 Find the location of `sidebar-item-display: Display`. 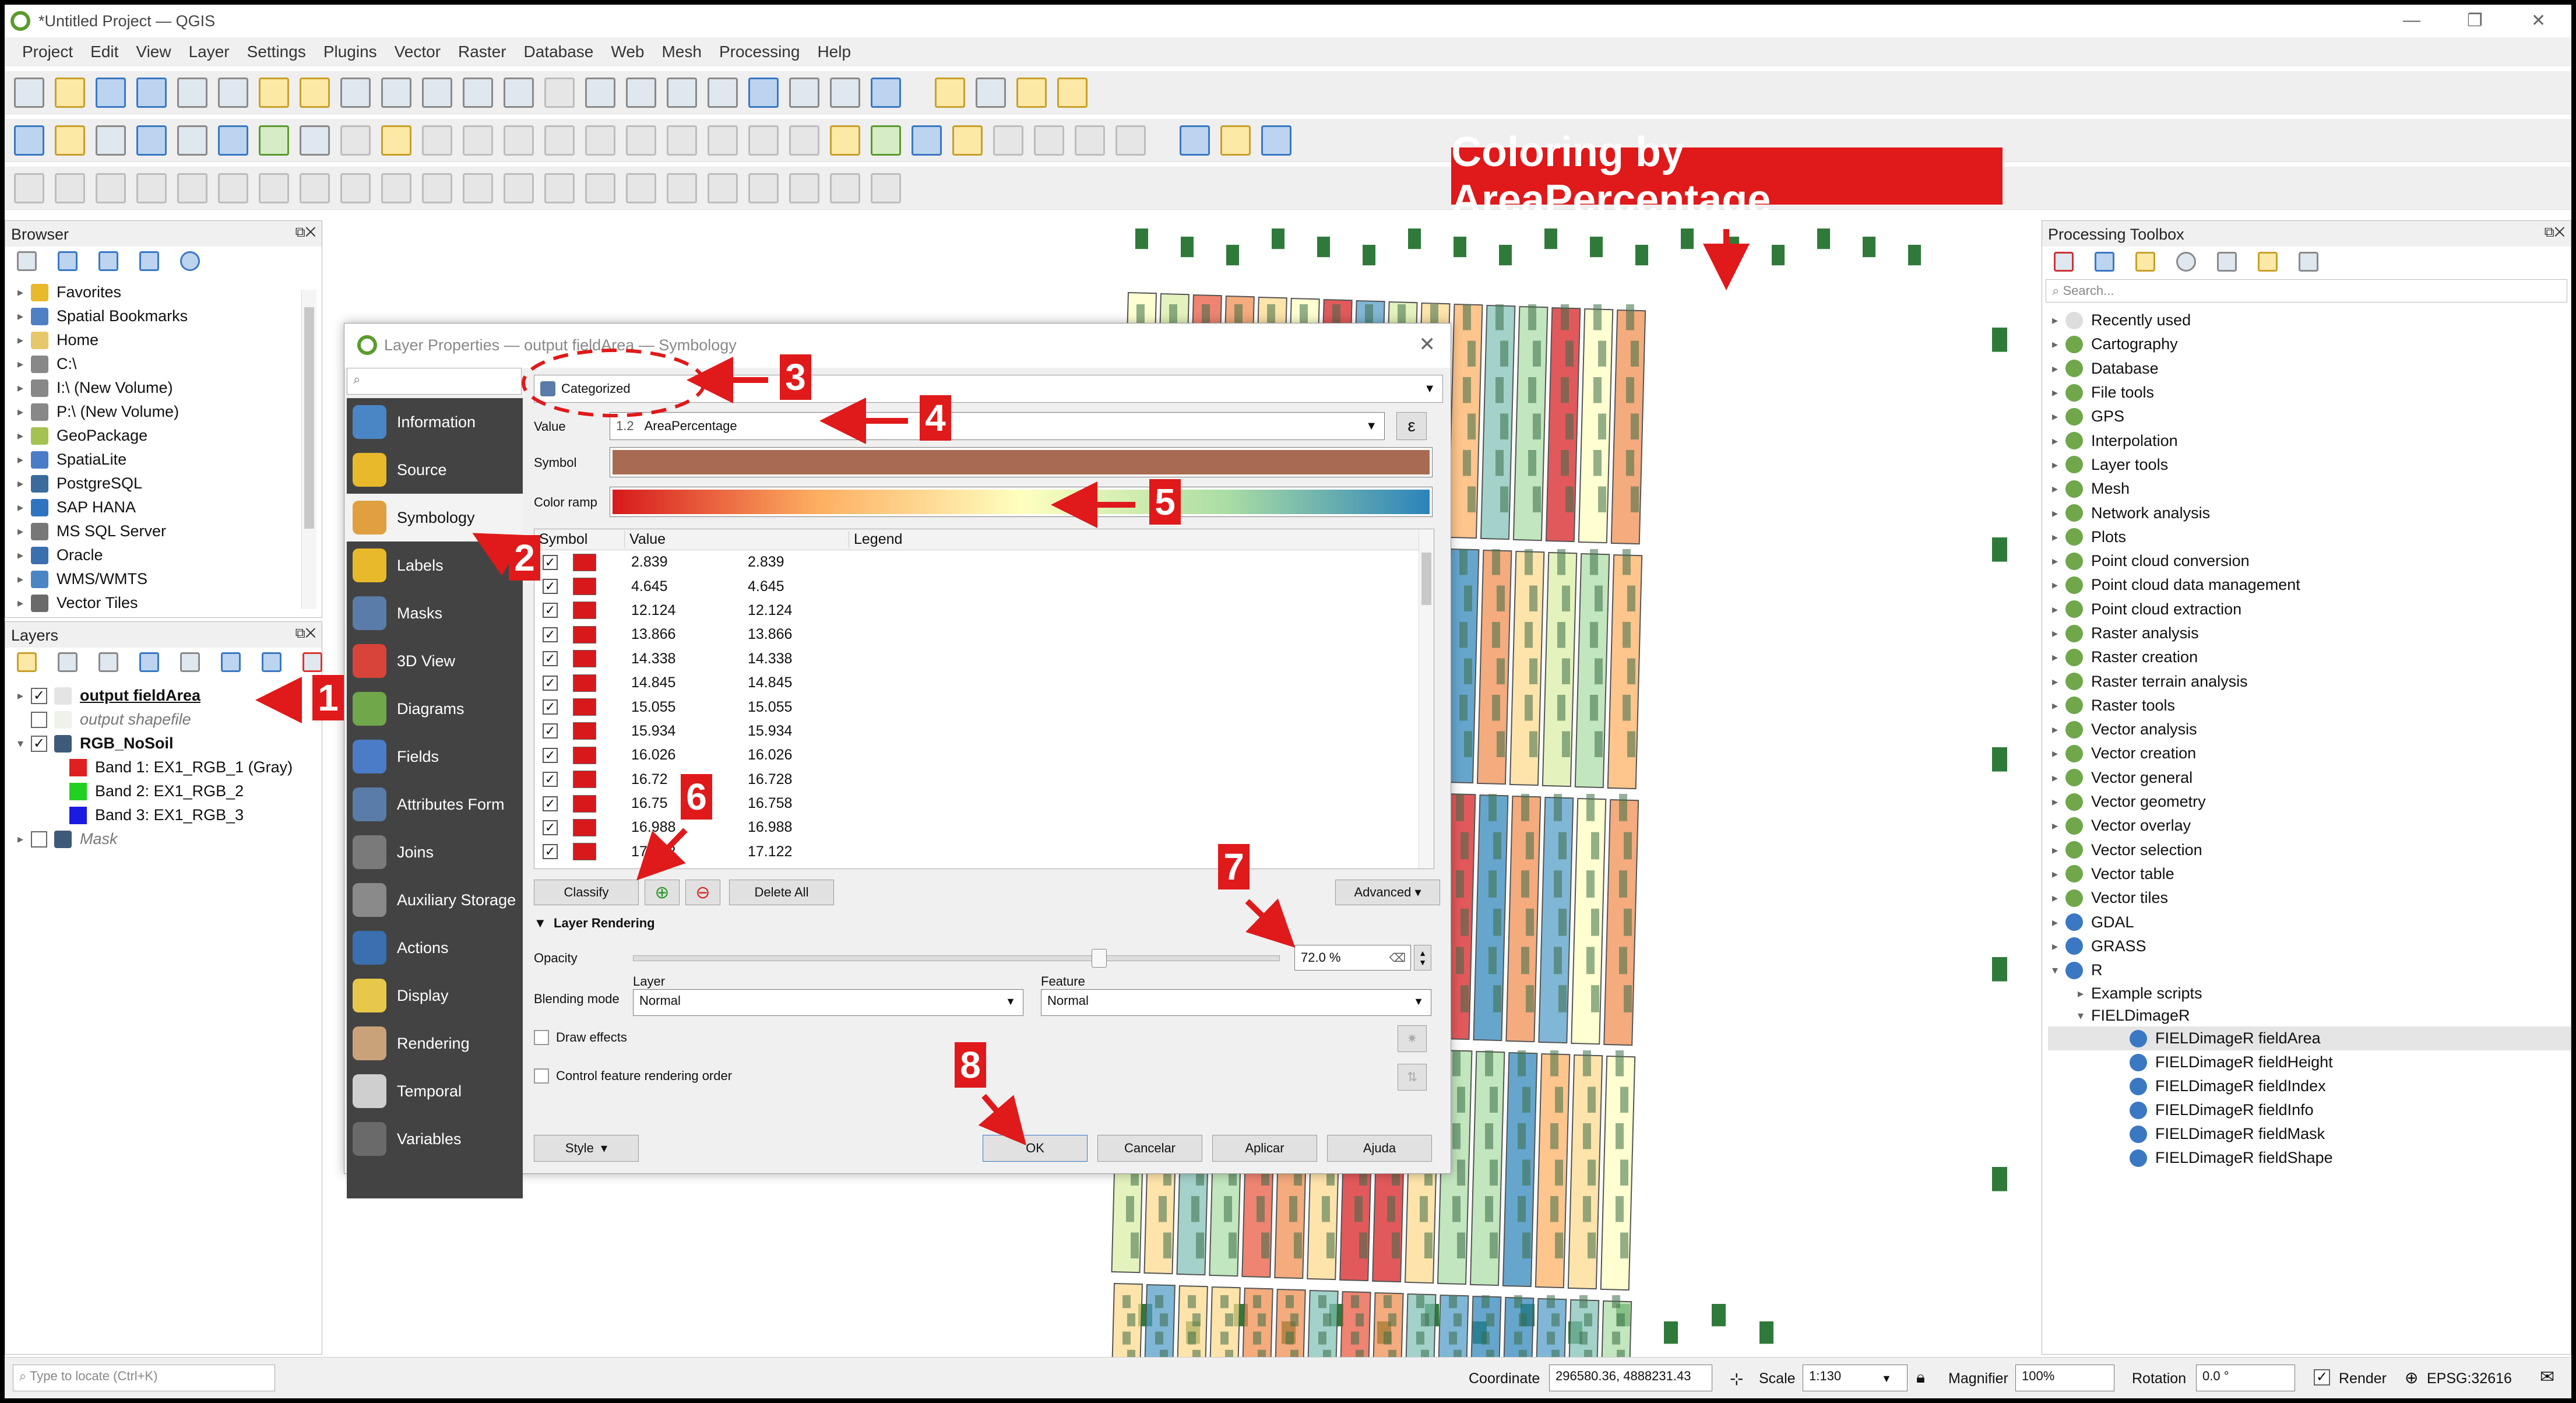

sidebar-item-display: Display is located at coordinates (435, 995).